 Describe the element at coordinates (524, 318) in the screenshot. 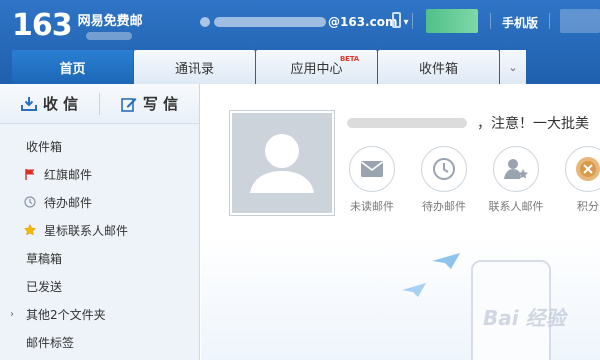

I see `watermark-text: Bai 经验` at that location.